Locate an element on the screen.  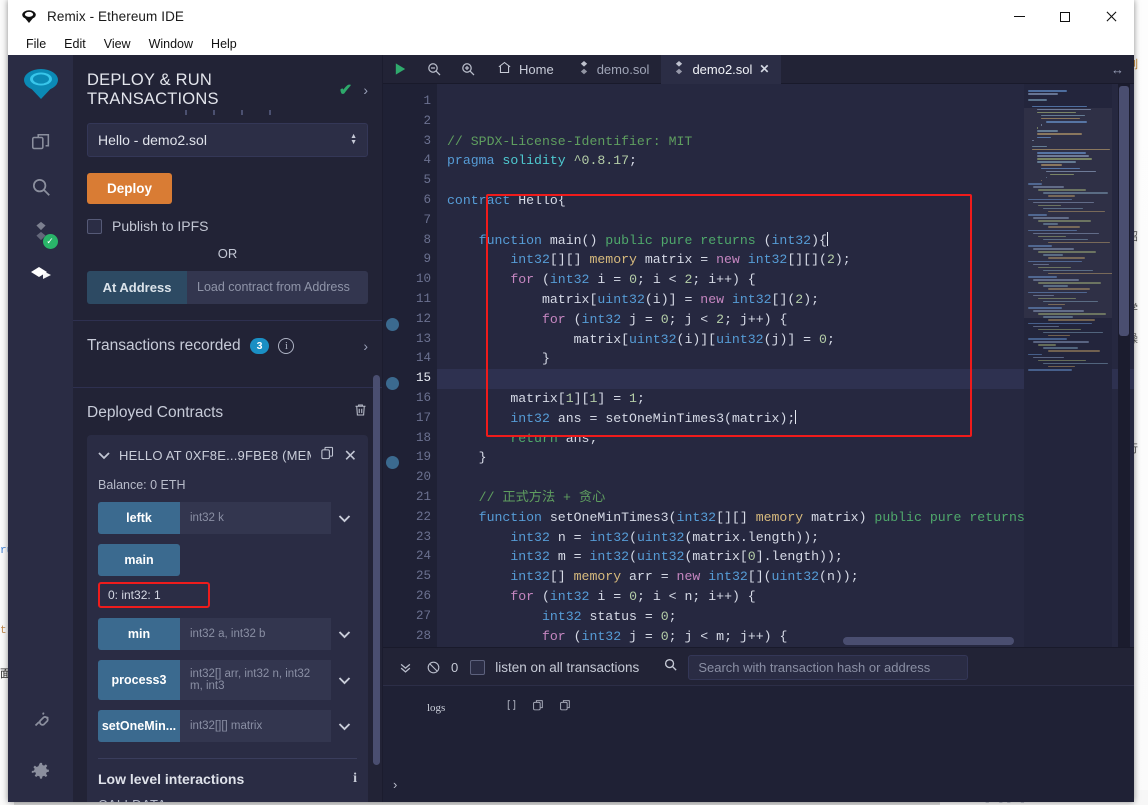
copy-icon is located at coordinates (327, 455).